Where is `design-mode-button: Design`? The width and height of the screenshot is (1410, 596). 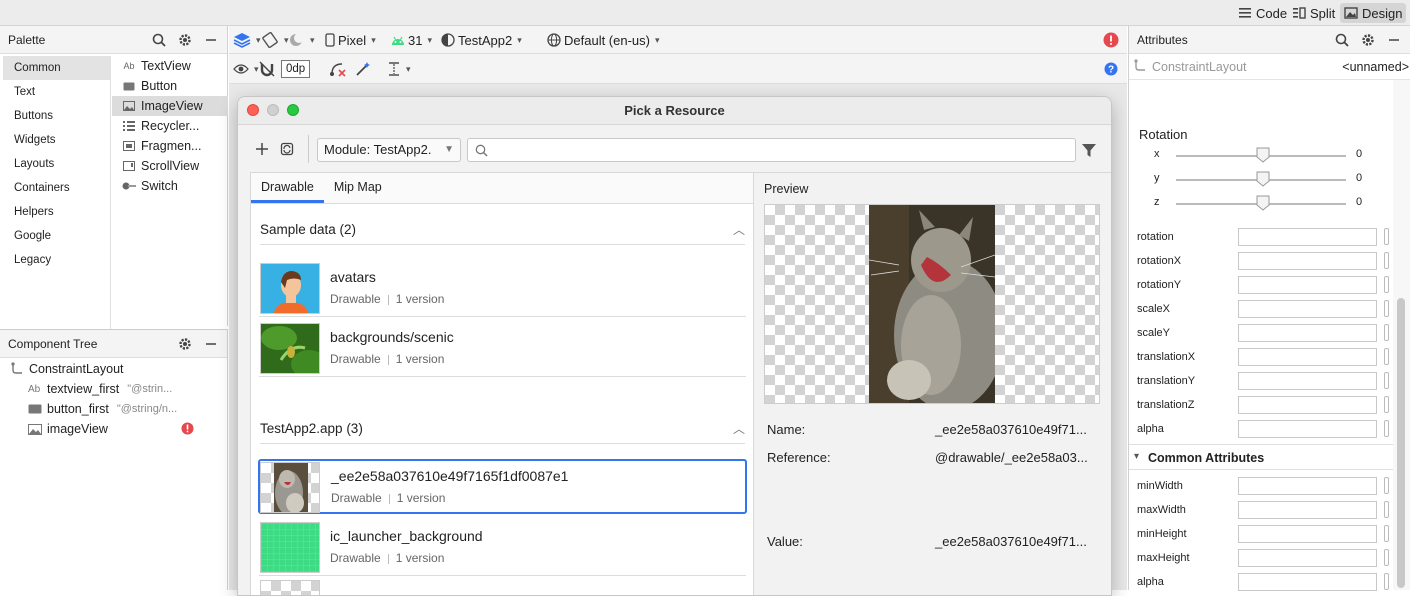 design-mode-button: Design is located at coordinates (1373, 13).